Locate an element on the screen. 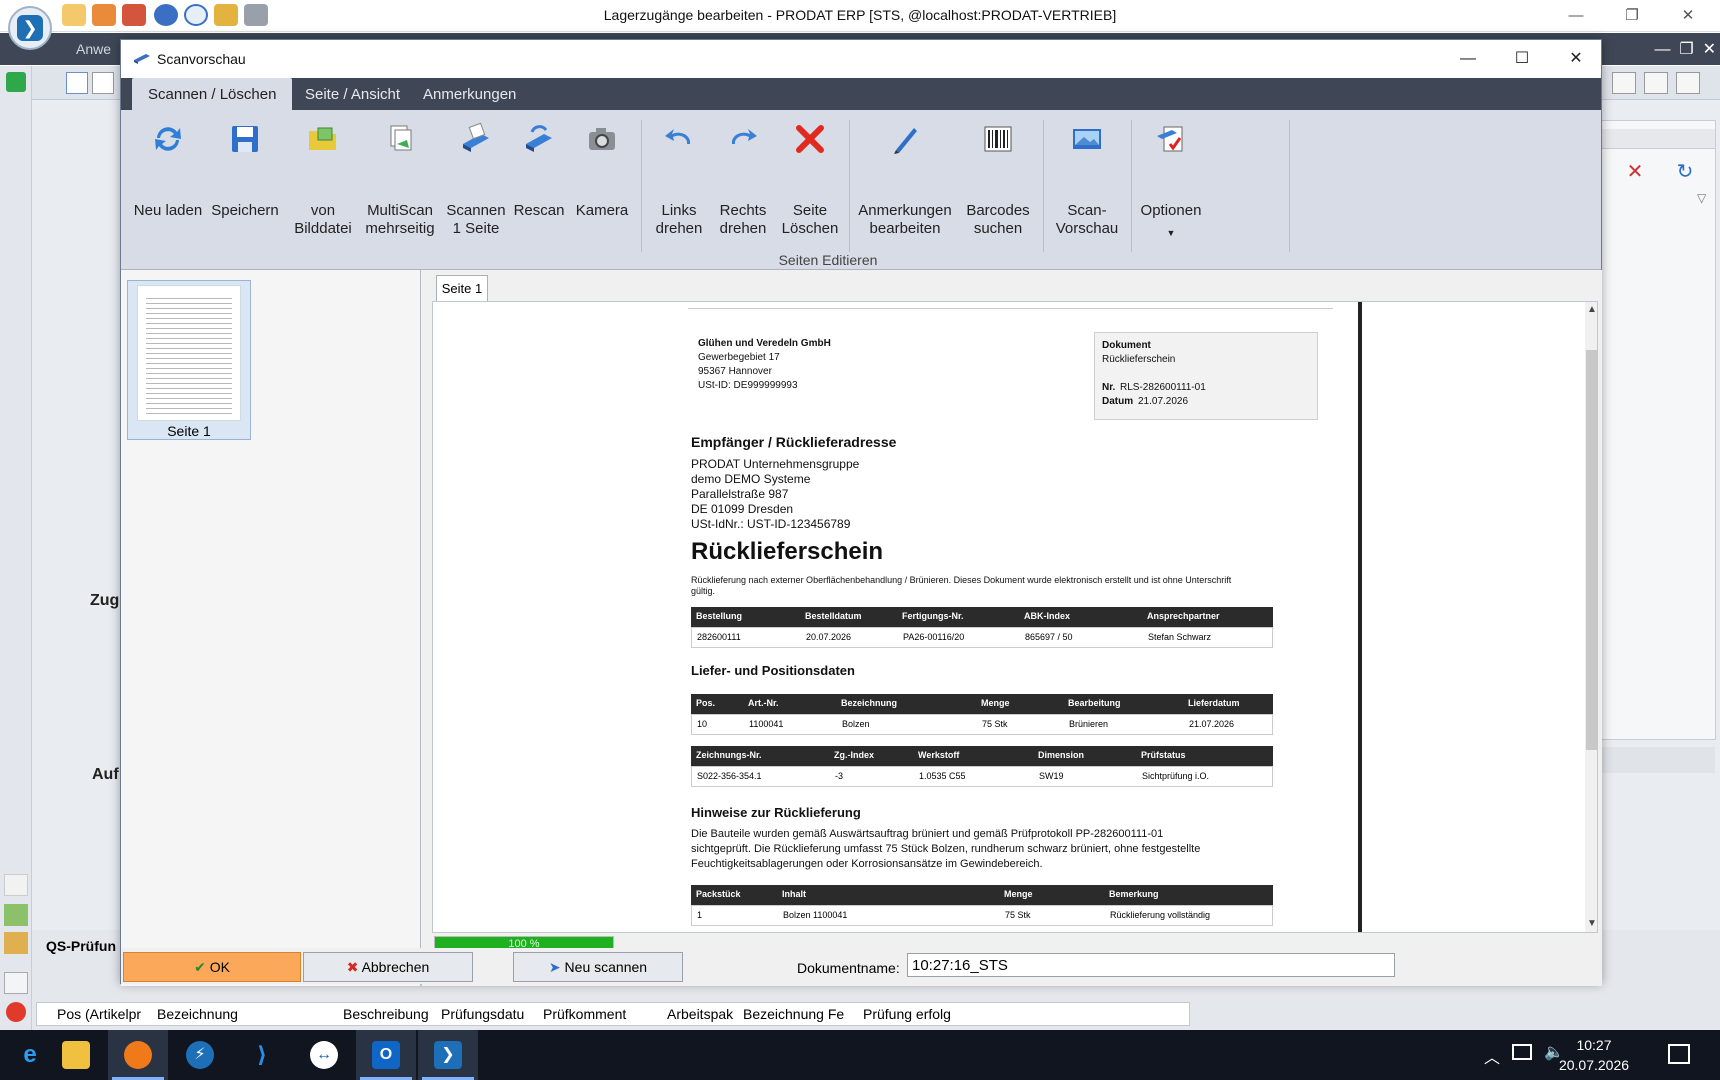  clock-date: 20.07.2026 is located at coordinates (1594, 1065).